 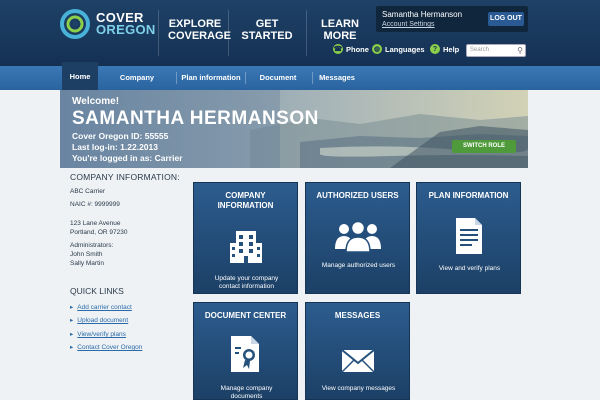 I want to click on logo-text: COVER OREGON, so click(x=126, y=24).